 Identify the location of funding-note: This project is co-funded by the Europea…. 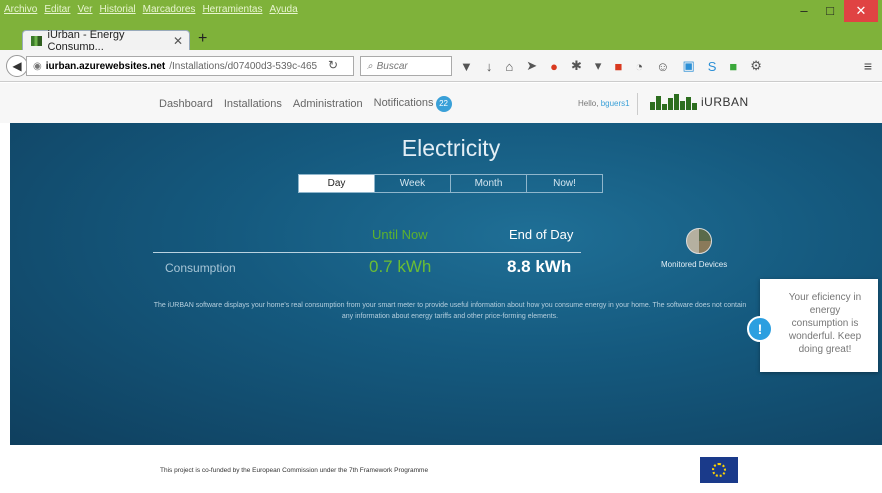
(294, 470).